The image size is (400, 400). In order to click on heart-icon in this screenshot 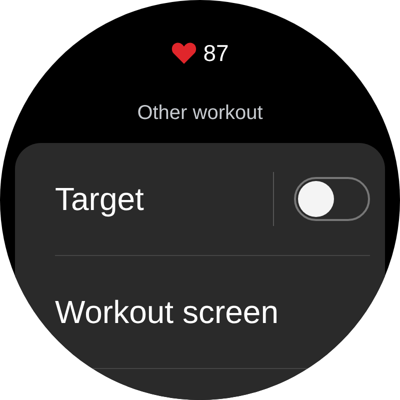, I will do `click(184, 53)`.